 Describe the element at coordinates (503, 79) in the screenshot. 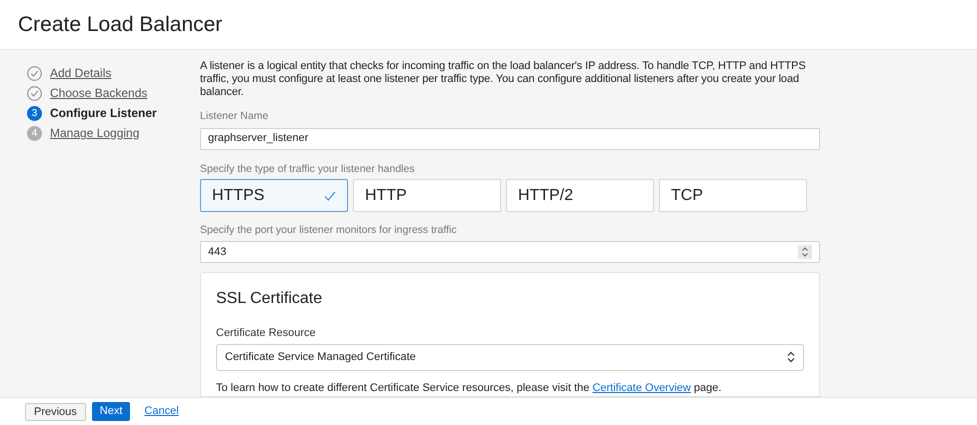

I see `description-text: A listener is a logical entity that checks for incoming traffic on the load balancer's IP address. To handle TCP, HTTP and HTTPS traffic, you must configure at least one listener per traffic type. You can configure additional listeners after you create your load balancer.` at that location.